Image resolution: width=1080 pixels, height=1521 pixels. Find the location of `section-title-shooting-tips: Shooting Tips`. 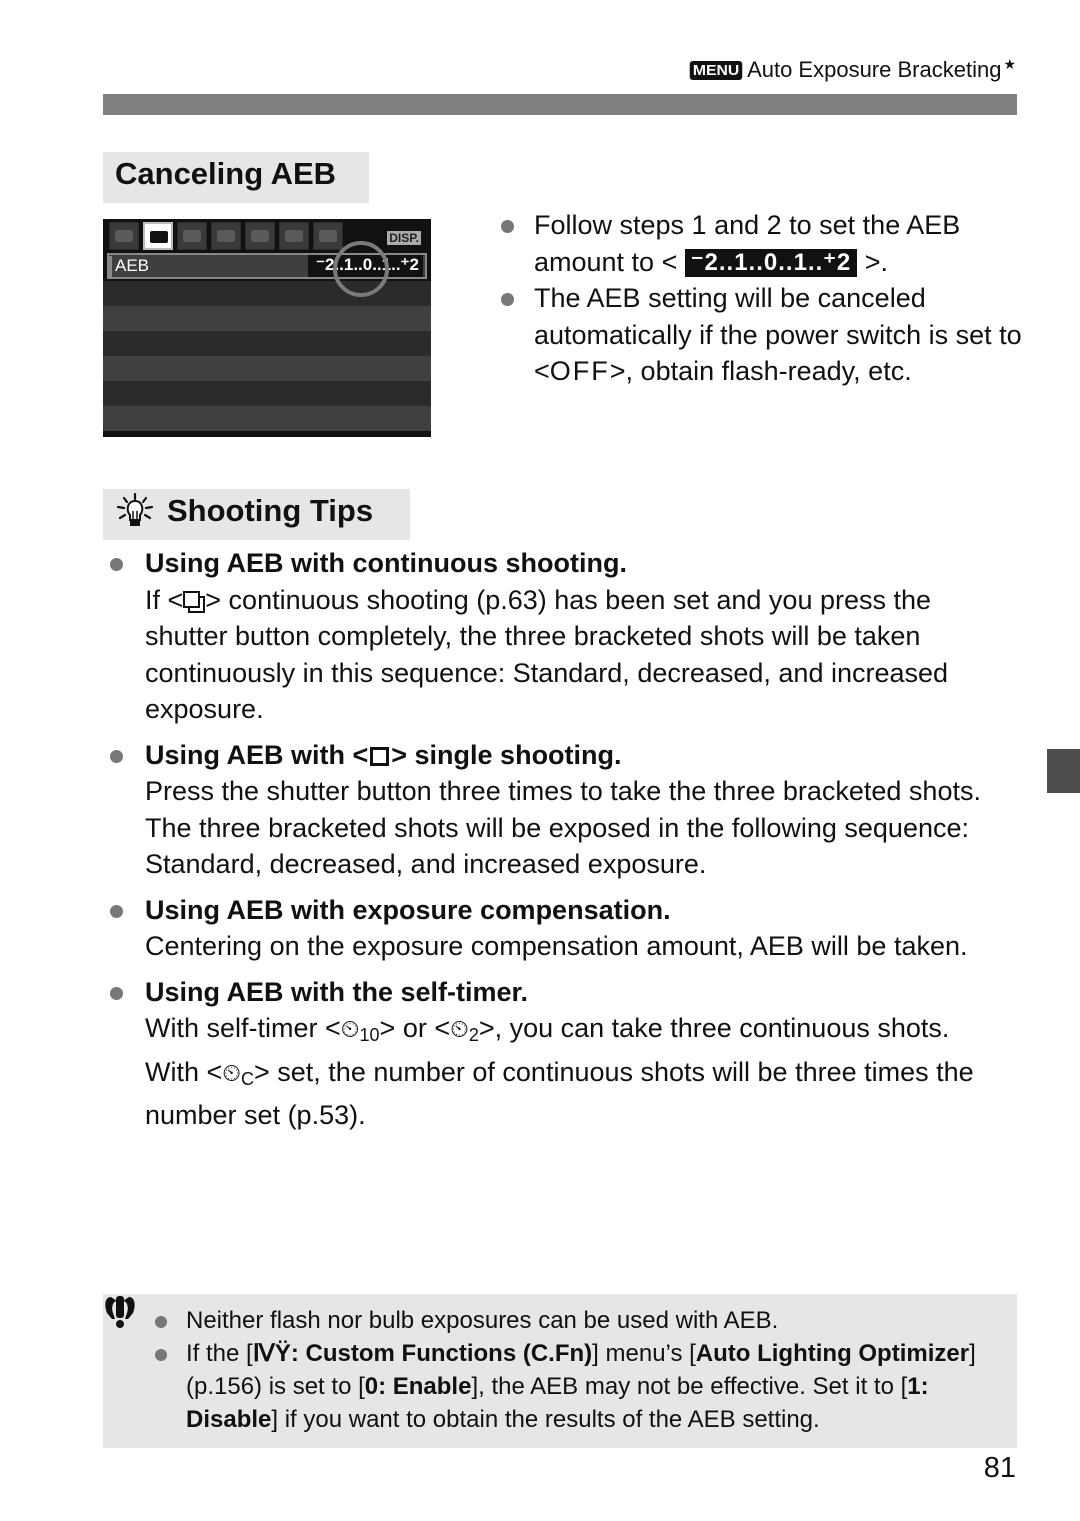

section-title-shooting-tips: Shooting Tips is located at coordinates (256, 514).